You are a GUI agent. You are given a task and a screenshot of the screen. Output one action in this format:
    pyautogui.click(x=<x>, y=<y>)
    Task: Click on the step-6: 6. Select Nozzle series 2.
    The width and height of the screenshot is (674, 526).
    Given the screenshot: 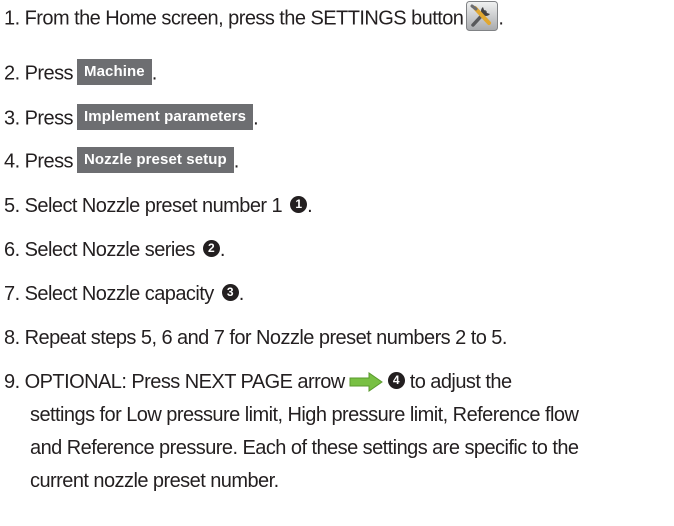 What is the action you would take?
    pyautogui.click(x=114, y=250)
    